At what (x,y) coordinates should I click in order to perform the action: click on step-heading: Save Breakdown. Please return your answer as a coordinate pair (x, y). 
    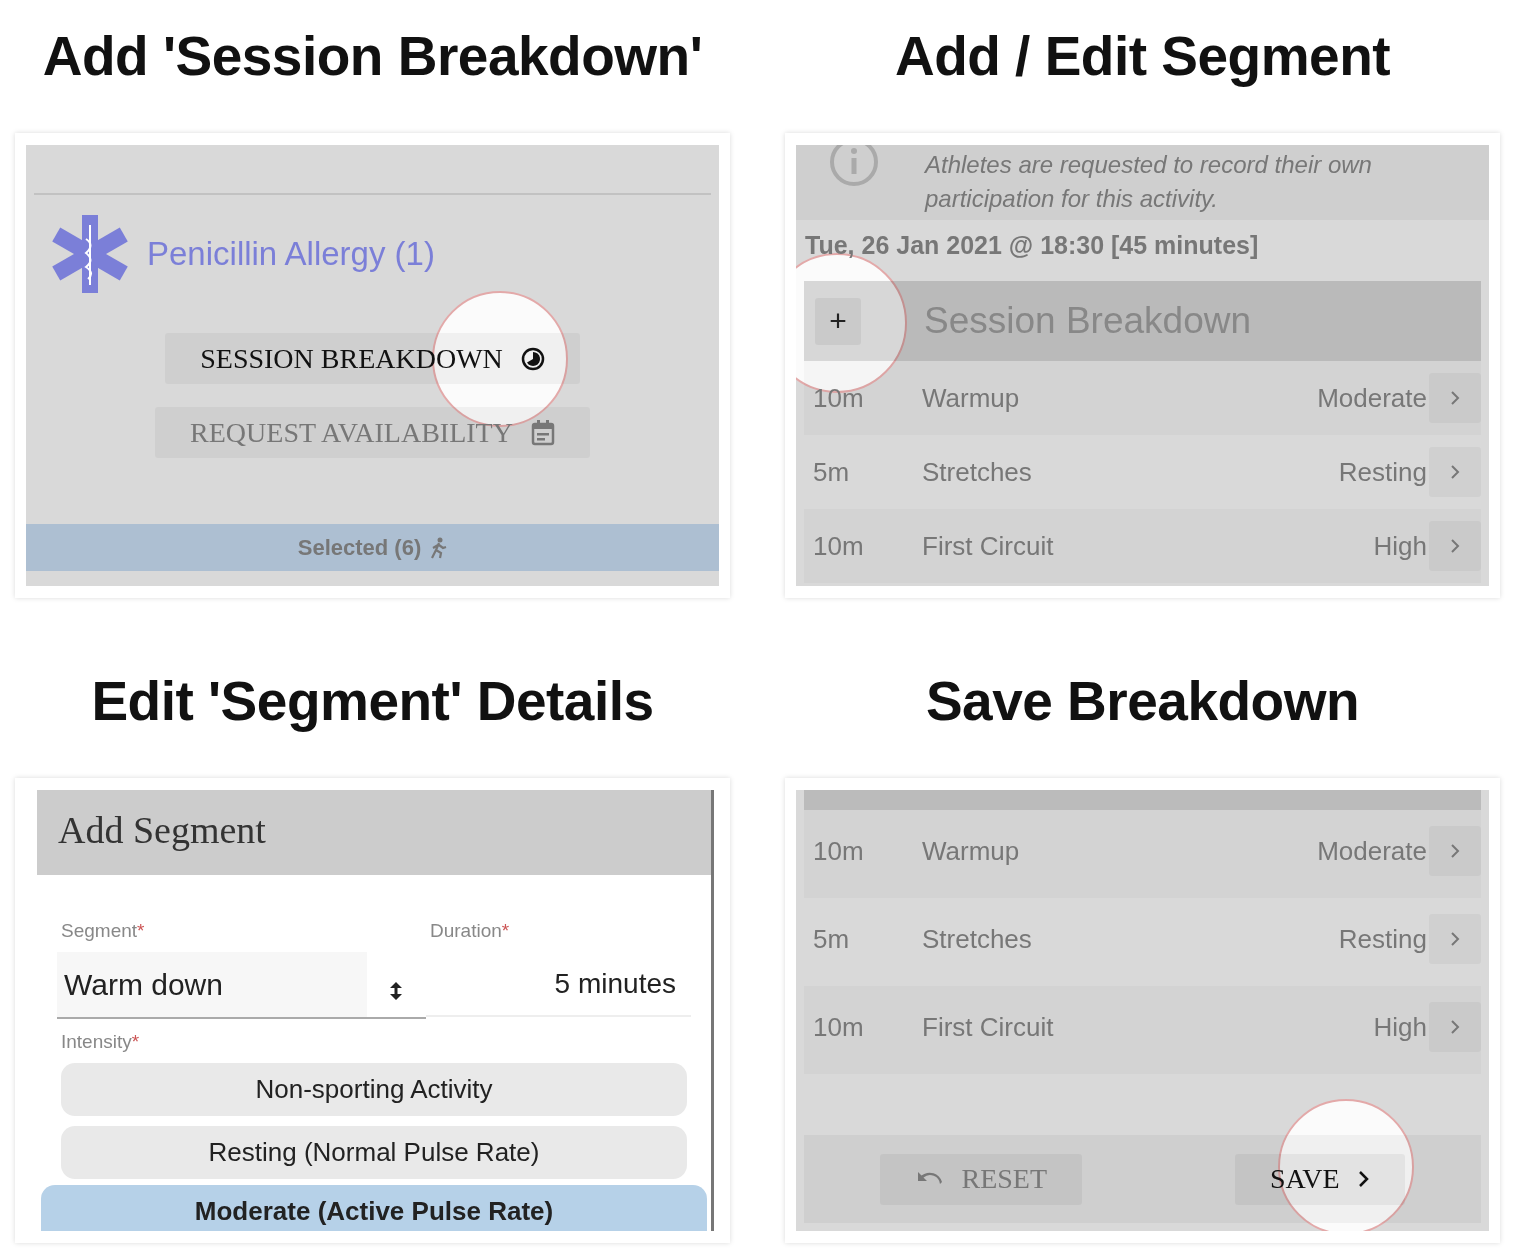
    Looking at the image, I should click on (1142, 701).